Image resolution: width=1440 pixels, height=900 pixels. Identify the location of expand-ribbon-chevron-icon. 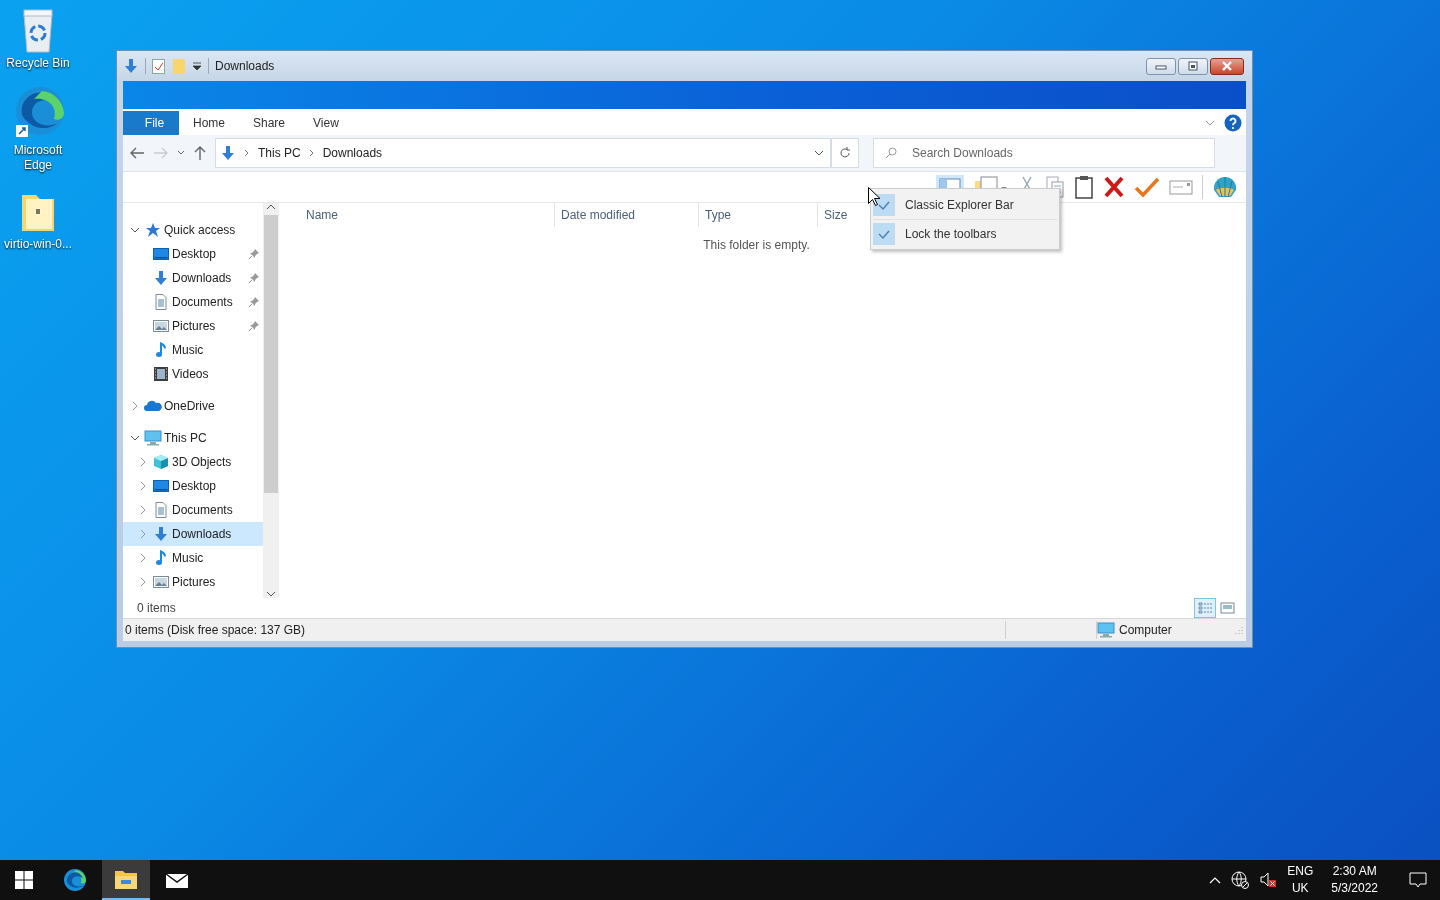
(1210, 123).